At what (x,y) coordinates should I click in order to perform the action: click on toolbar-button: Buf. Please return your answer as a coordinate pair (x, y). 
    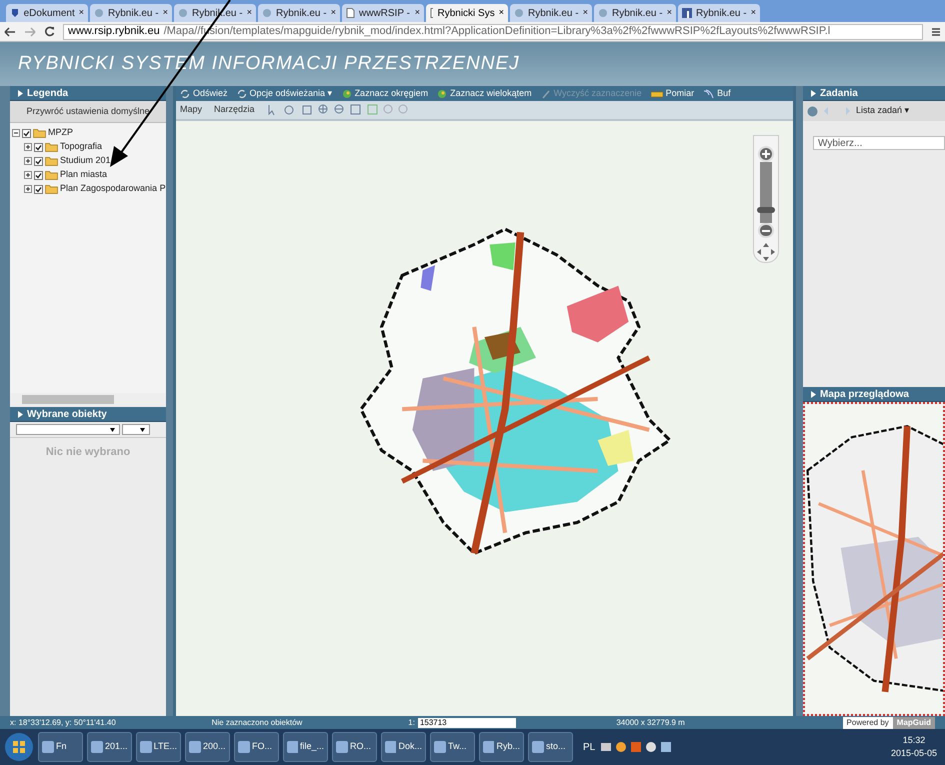
    Looking at the image, I should click on (717, 93).